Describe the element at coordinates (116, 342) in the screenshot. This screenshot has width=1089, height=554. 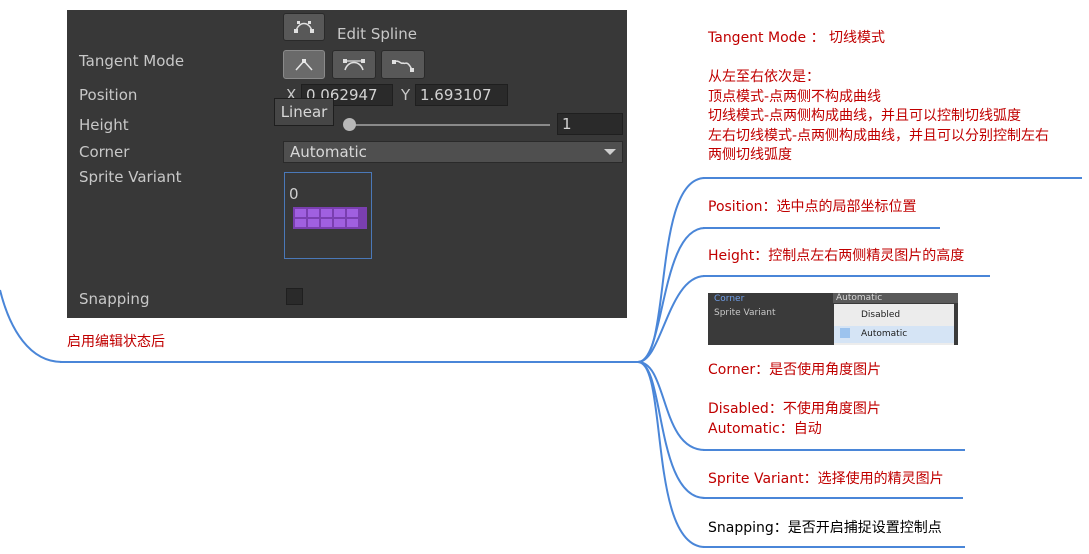
I see `root-note: 启用编辑状态后` at that location.